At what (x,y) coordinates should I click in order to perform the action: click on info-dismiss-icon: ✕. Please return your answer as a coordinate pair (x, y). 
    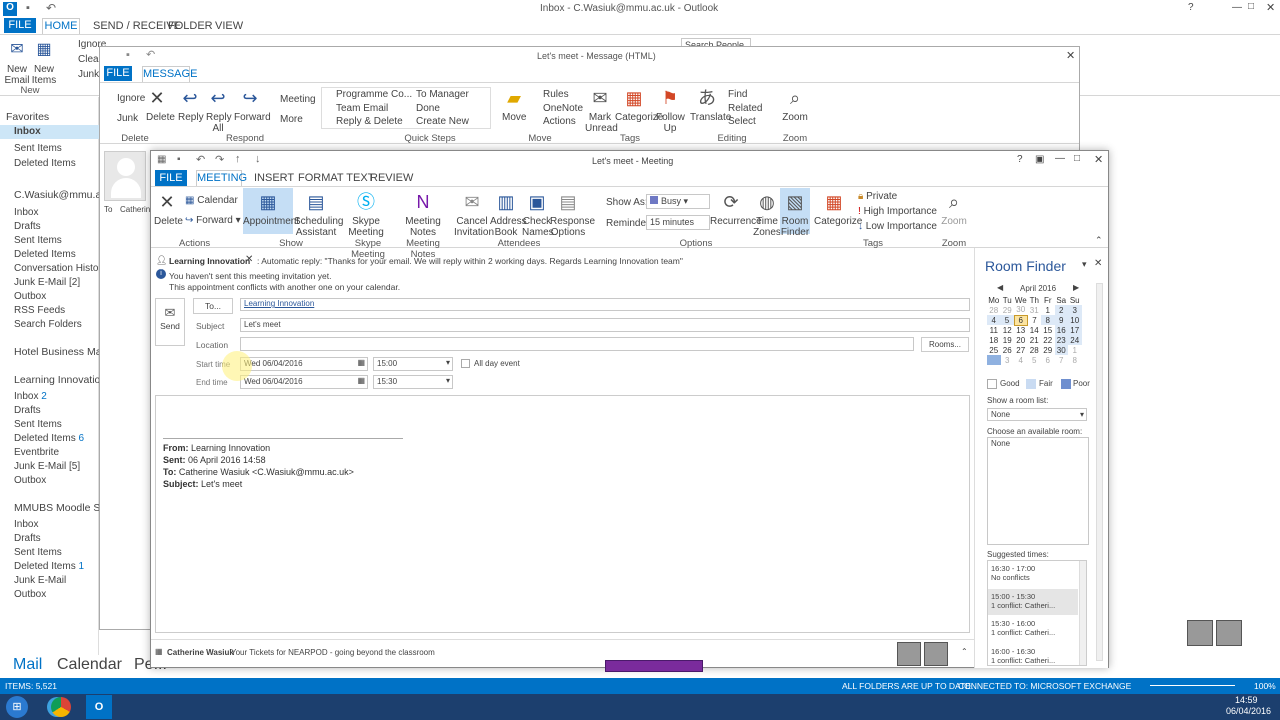
    Looking at the image, I should click on (249, 259).